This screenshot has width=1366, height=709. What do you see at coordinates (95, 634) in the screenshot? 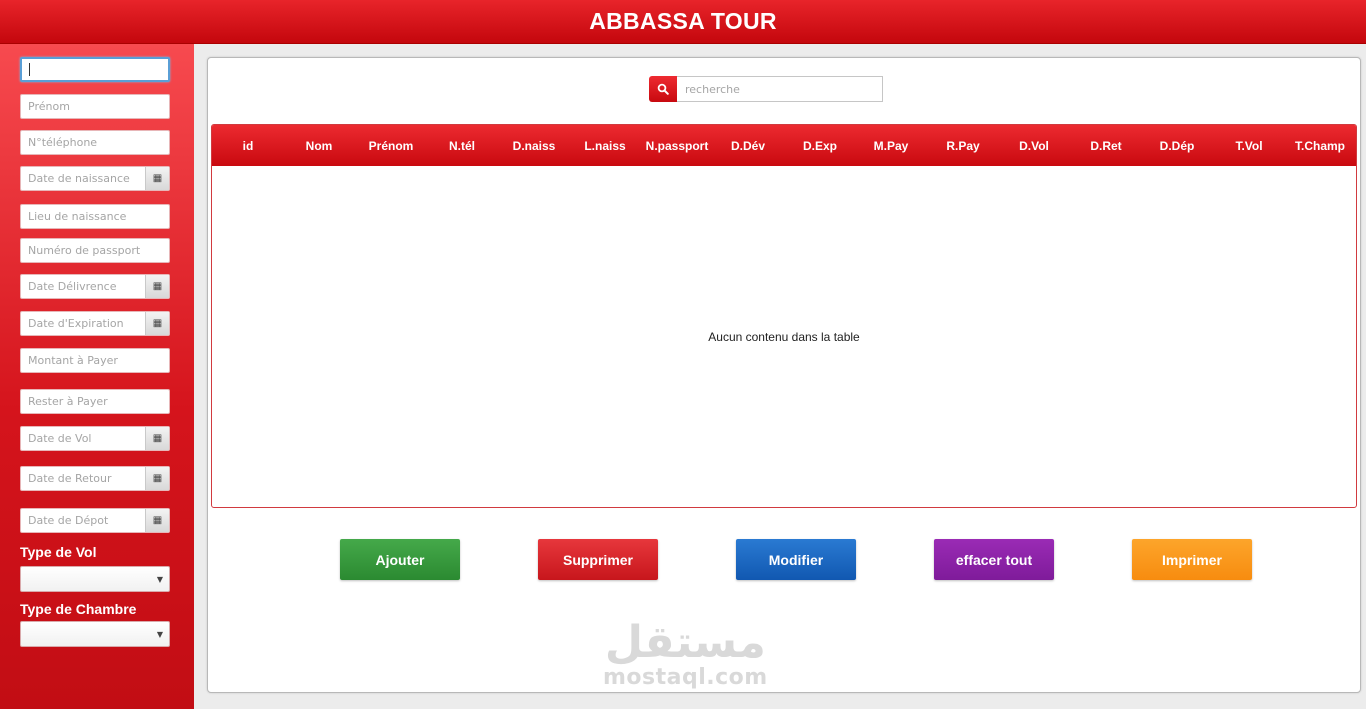
I see `type-chambre-select: ▼` at bounding box center [95, 634].